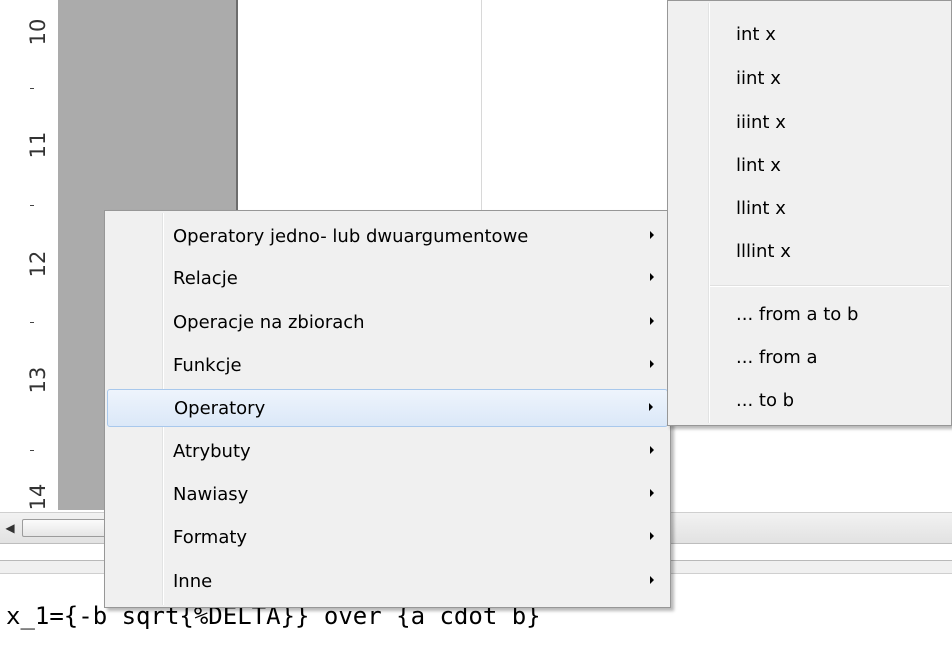 Image resolution: width=952 pixels, height=649 pixels. Describe the element at coordinates (212, 451) in the screenshot. I see `menu-item-label: Atrybuty` at that location.